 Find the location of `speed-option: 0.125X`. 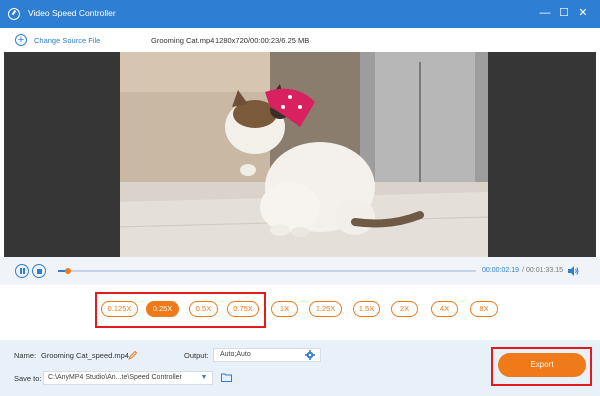

speed-option: 0.125X is located at coordinates (119, 309).